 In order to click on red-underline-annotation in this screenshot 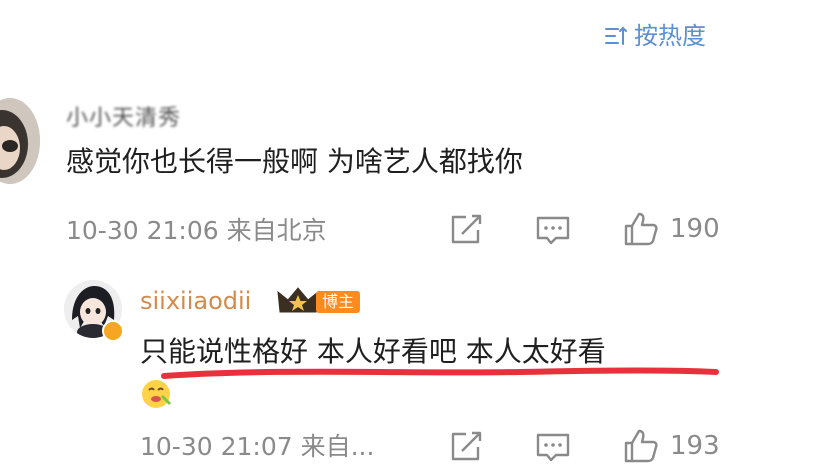, I will do `click(440, 372)`.